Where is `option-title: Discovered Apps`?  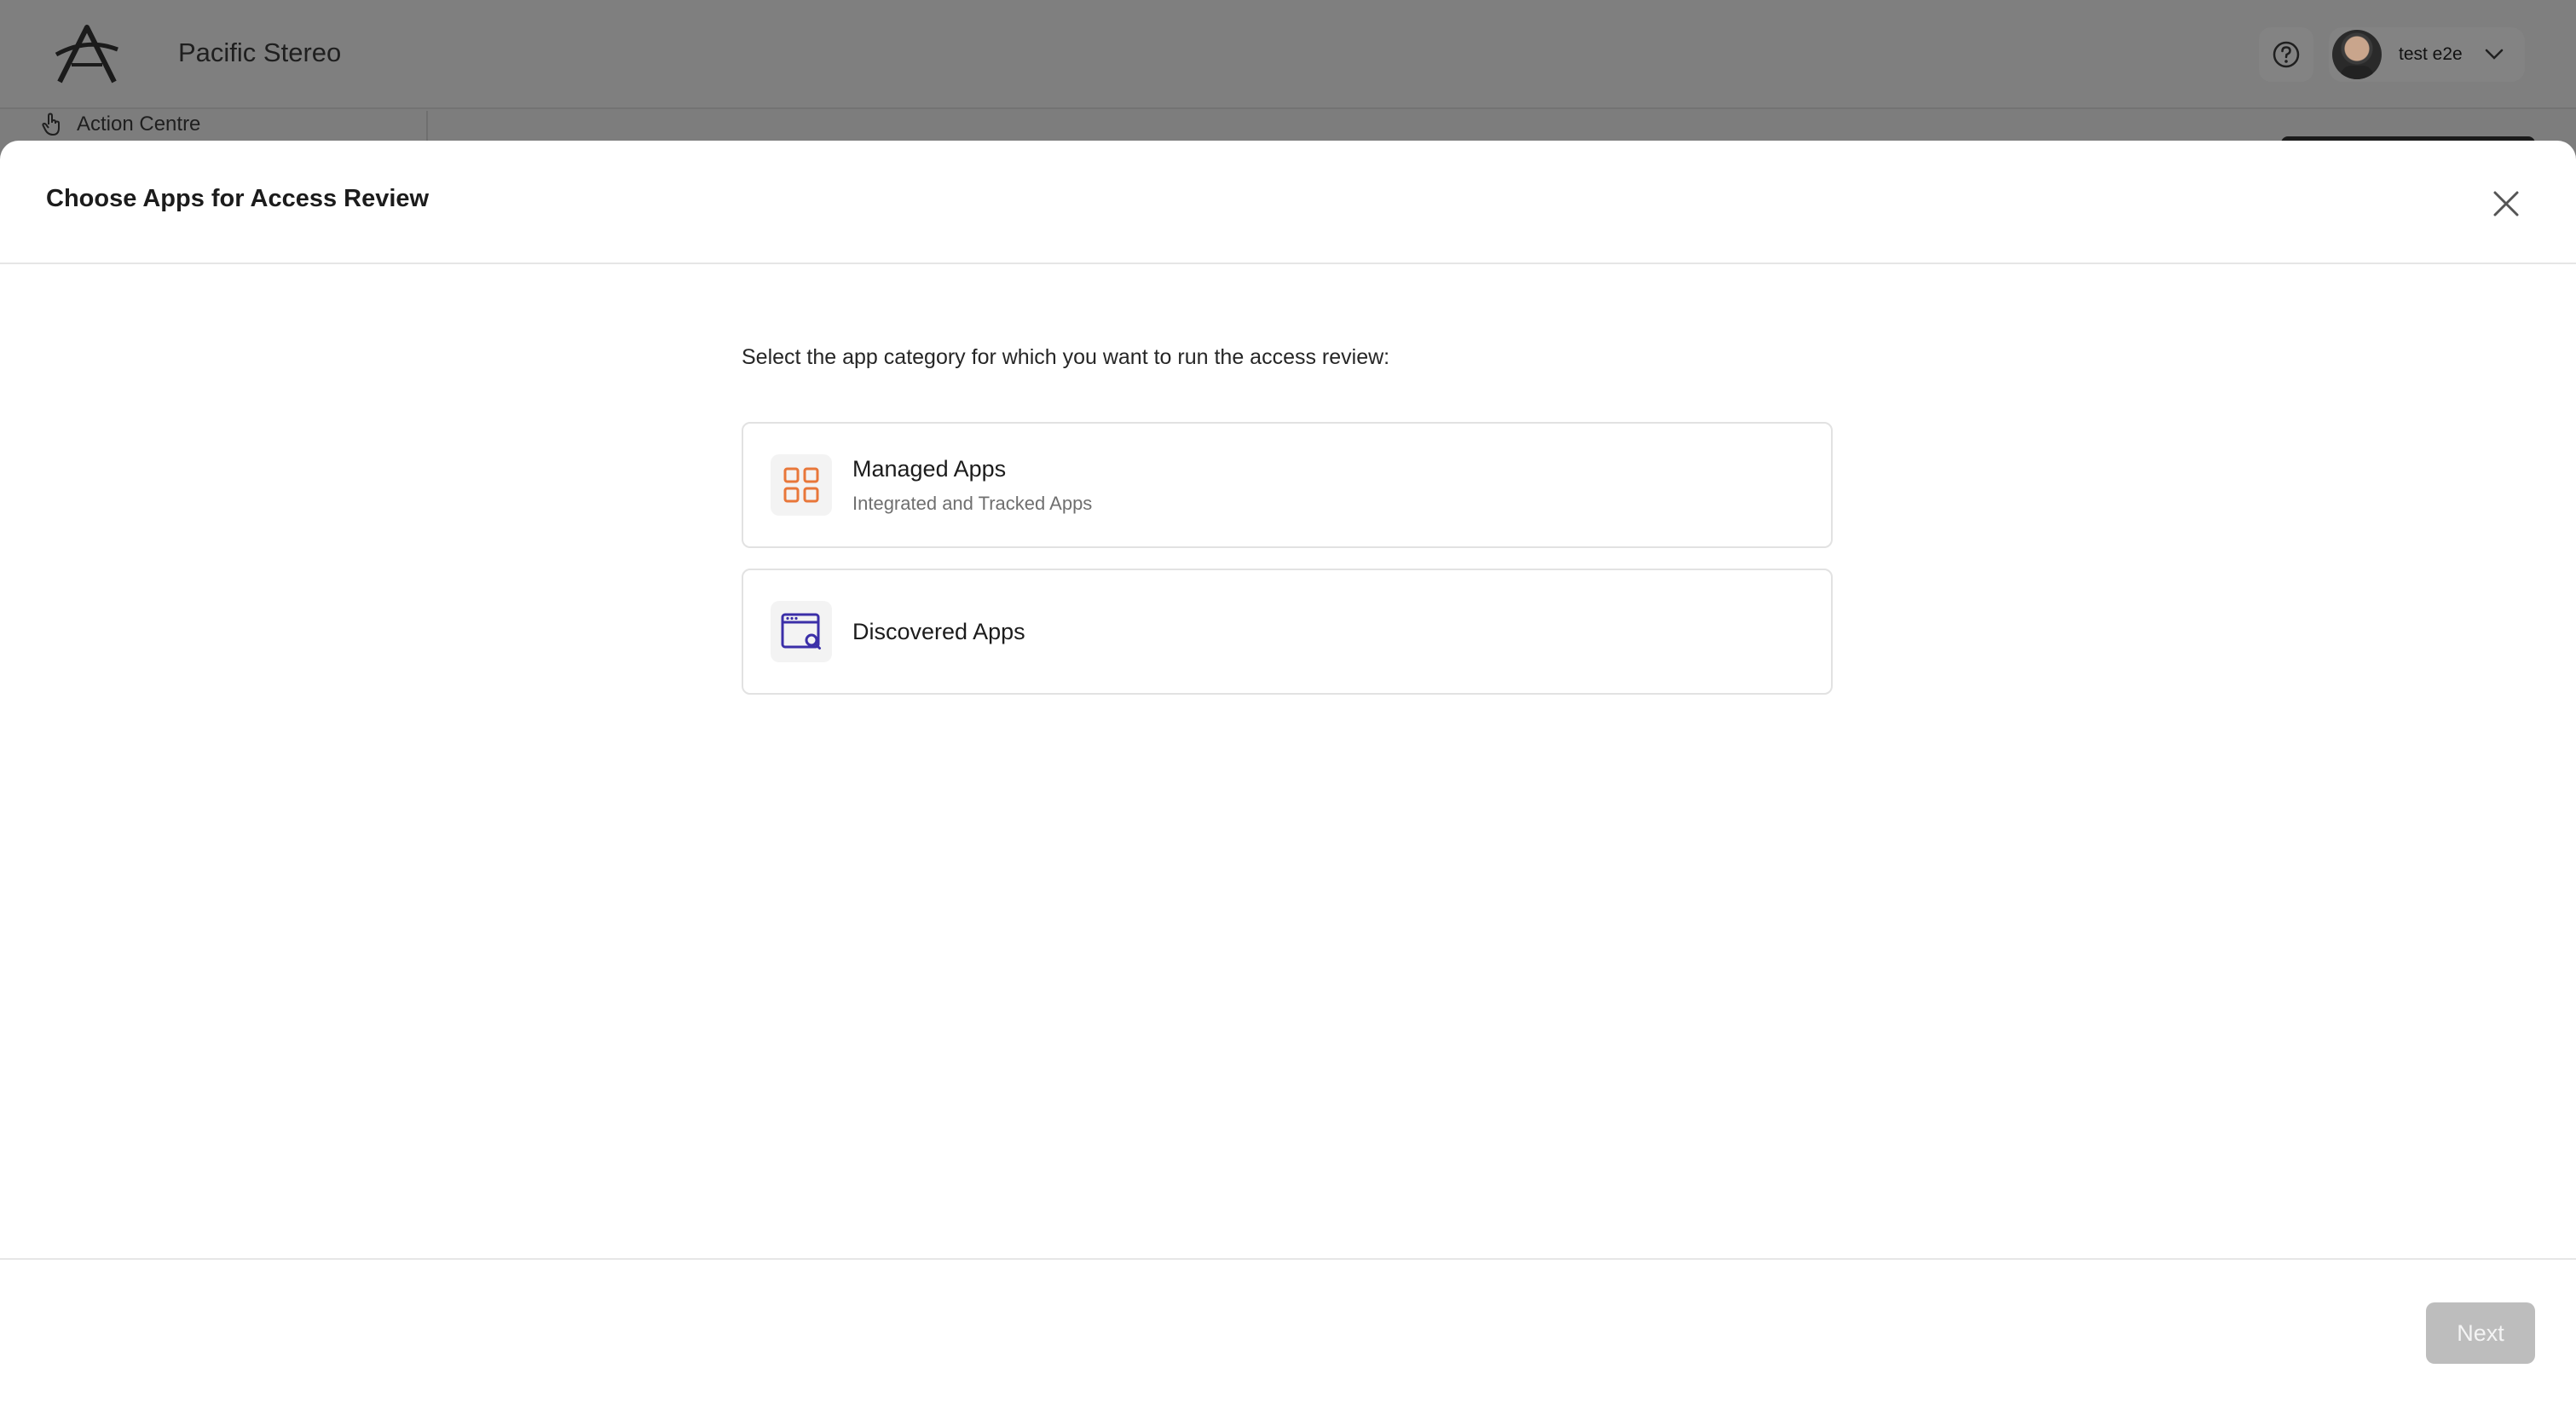
option-title: Discovered Apps is located at coordinates (938, 631).